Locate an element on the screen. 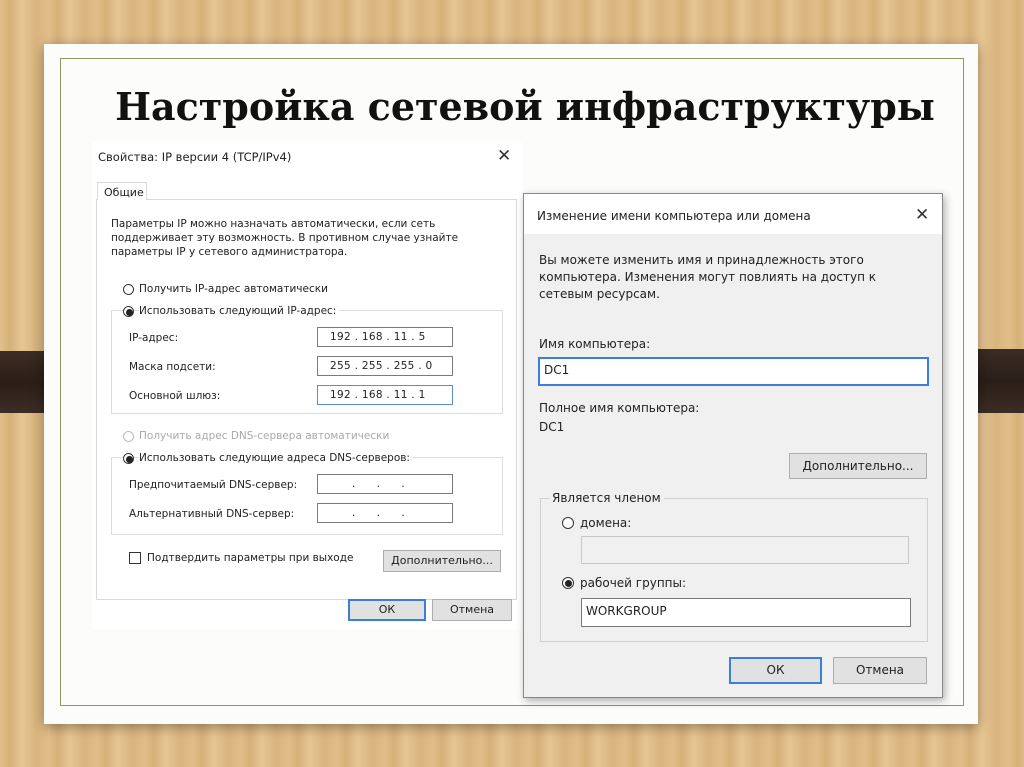 Image resolution: width=1024 pixels, height=767 pixels. full-name-label: Полное имя компьютера: is located at coordinates (619, 408).